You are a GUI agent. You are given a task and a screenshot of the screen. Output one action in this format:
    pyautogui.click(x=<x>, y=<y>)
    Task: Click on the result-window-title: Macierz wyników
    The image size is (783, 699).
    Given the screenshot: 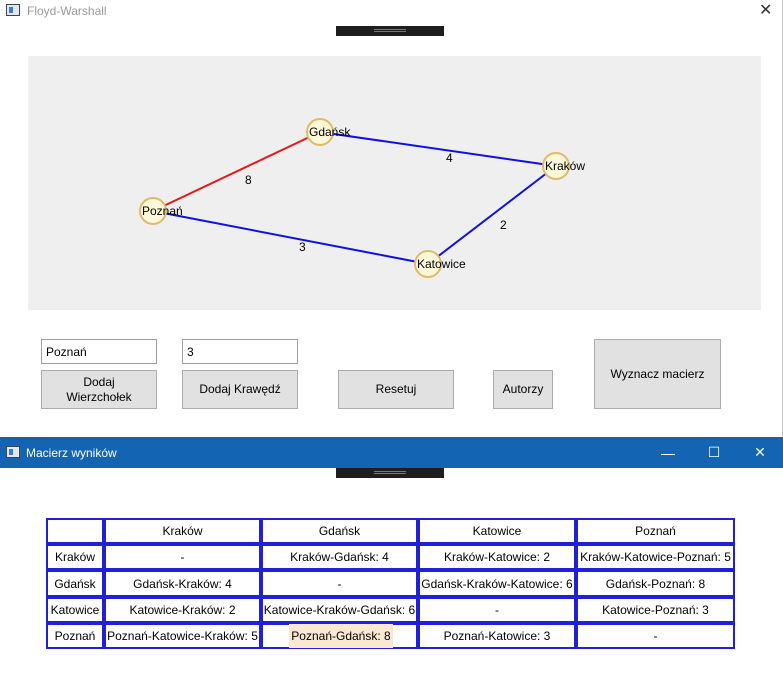 What is the action you would take?
    pyautogui.click(x=71, y=453)
    